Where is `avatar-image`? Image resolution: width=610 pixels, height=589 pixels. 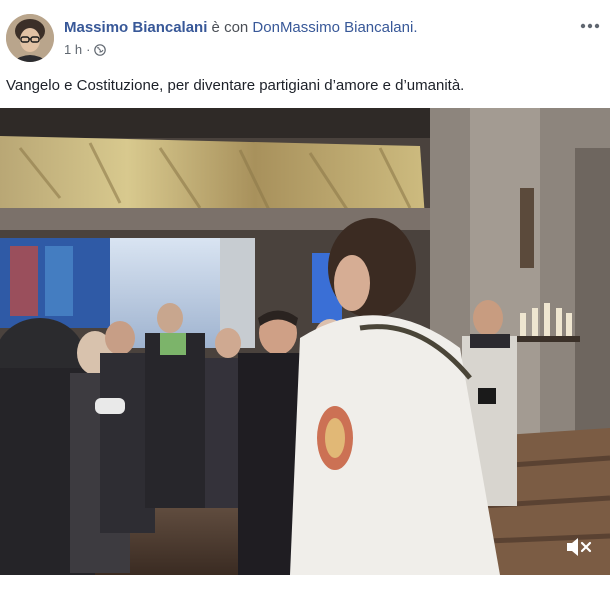
avatar-image is located at coordinates (30, 38).